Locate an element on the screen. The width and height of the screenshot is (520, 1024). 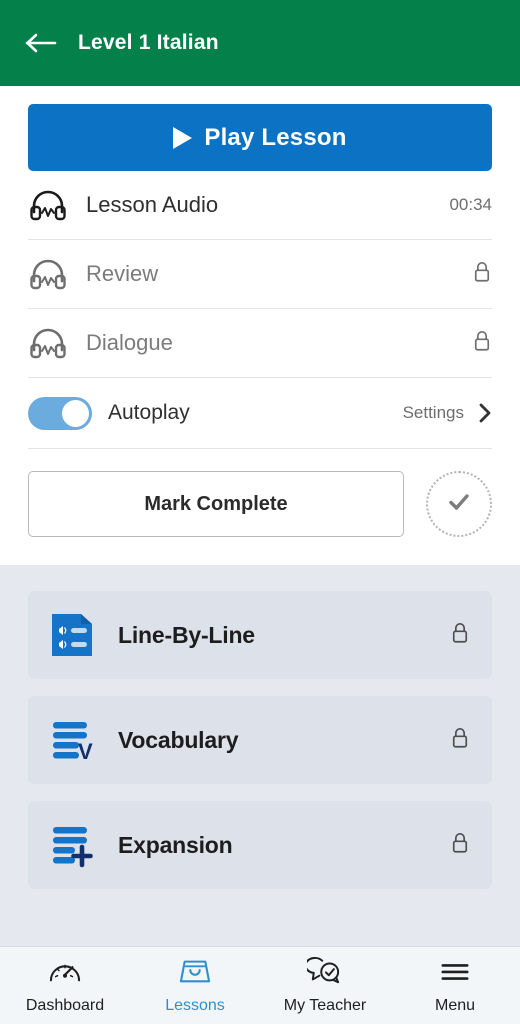
chat-check-icon is located at coordinates (323, 973).